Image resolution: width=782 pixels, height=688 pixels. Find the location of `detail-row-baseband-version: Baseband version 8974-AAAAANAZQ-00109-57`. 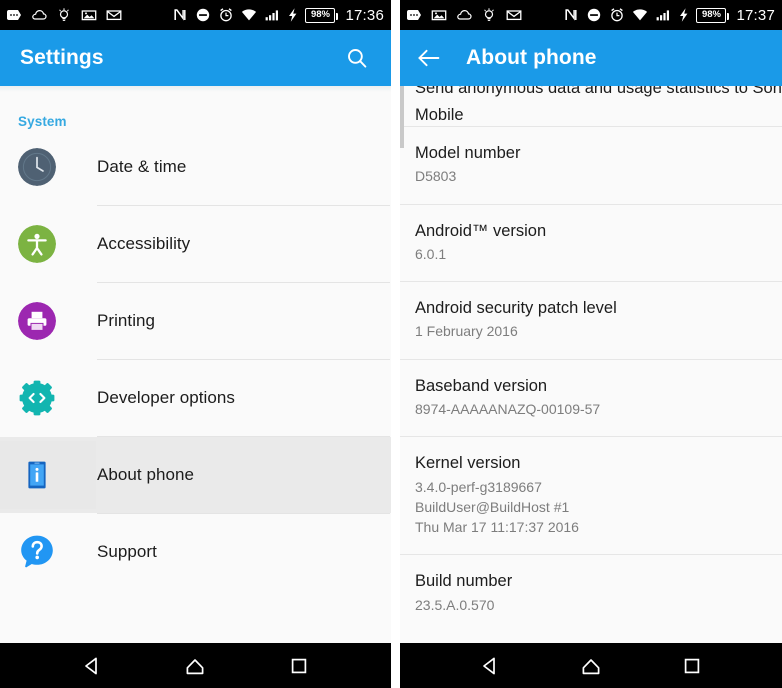

detail-row-baseband-version: Baseband version 8974-AAAAANAZQ-00109-57 is located at coordinates (591, 398).